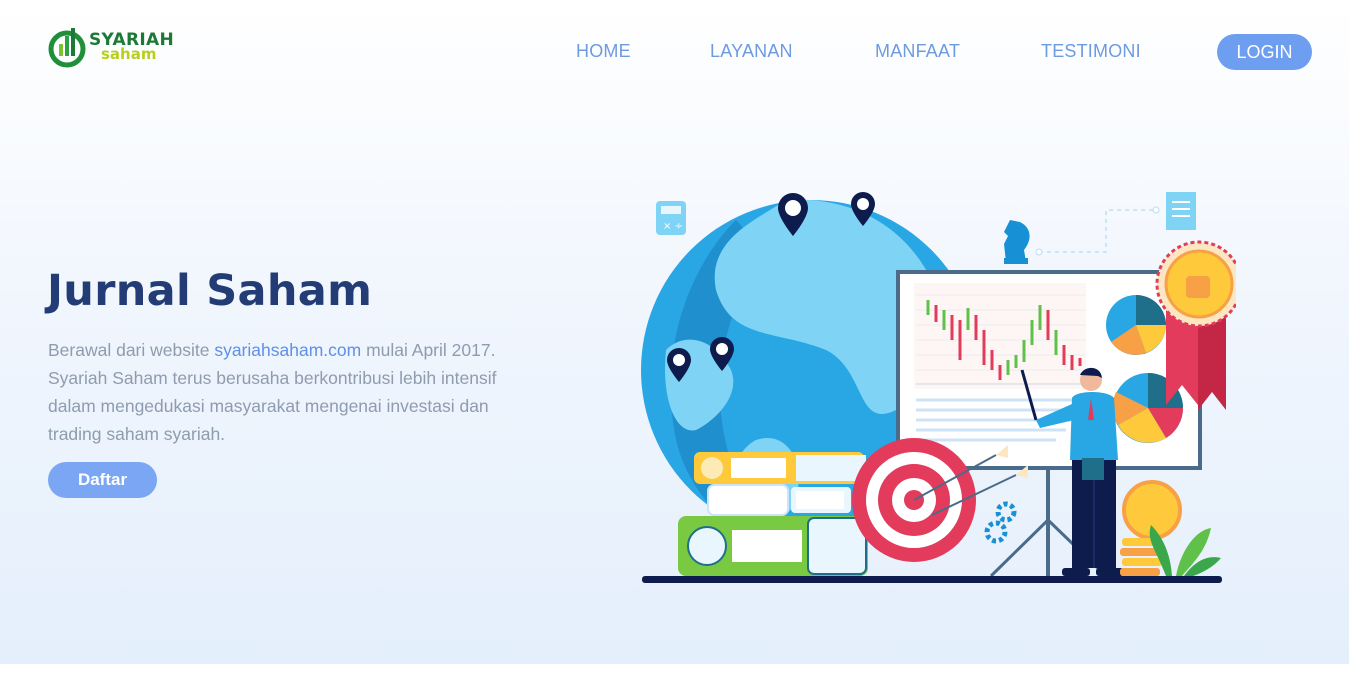 The width and height of the screenshot is (1349, 695). Describe the element at coordinates (1181, 211) in the screenshot. I see `document-icon` at that location.